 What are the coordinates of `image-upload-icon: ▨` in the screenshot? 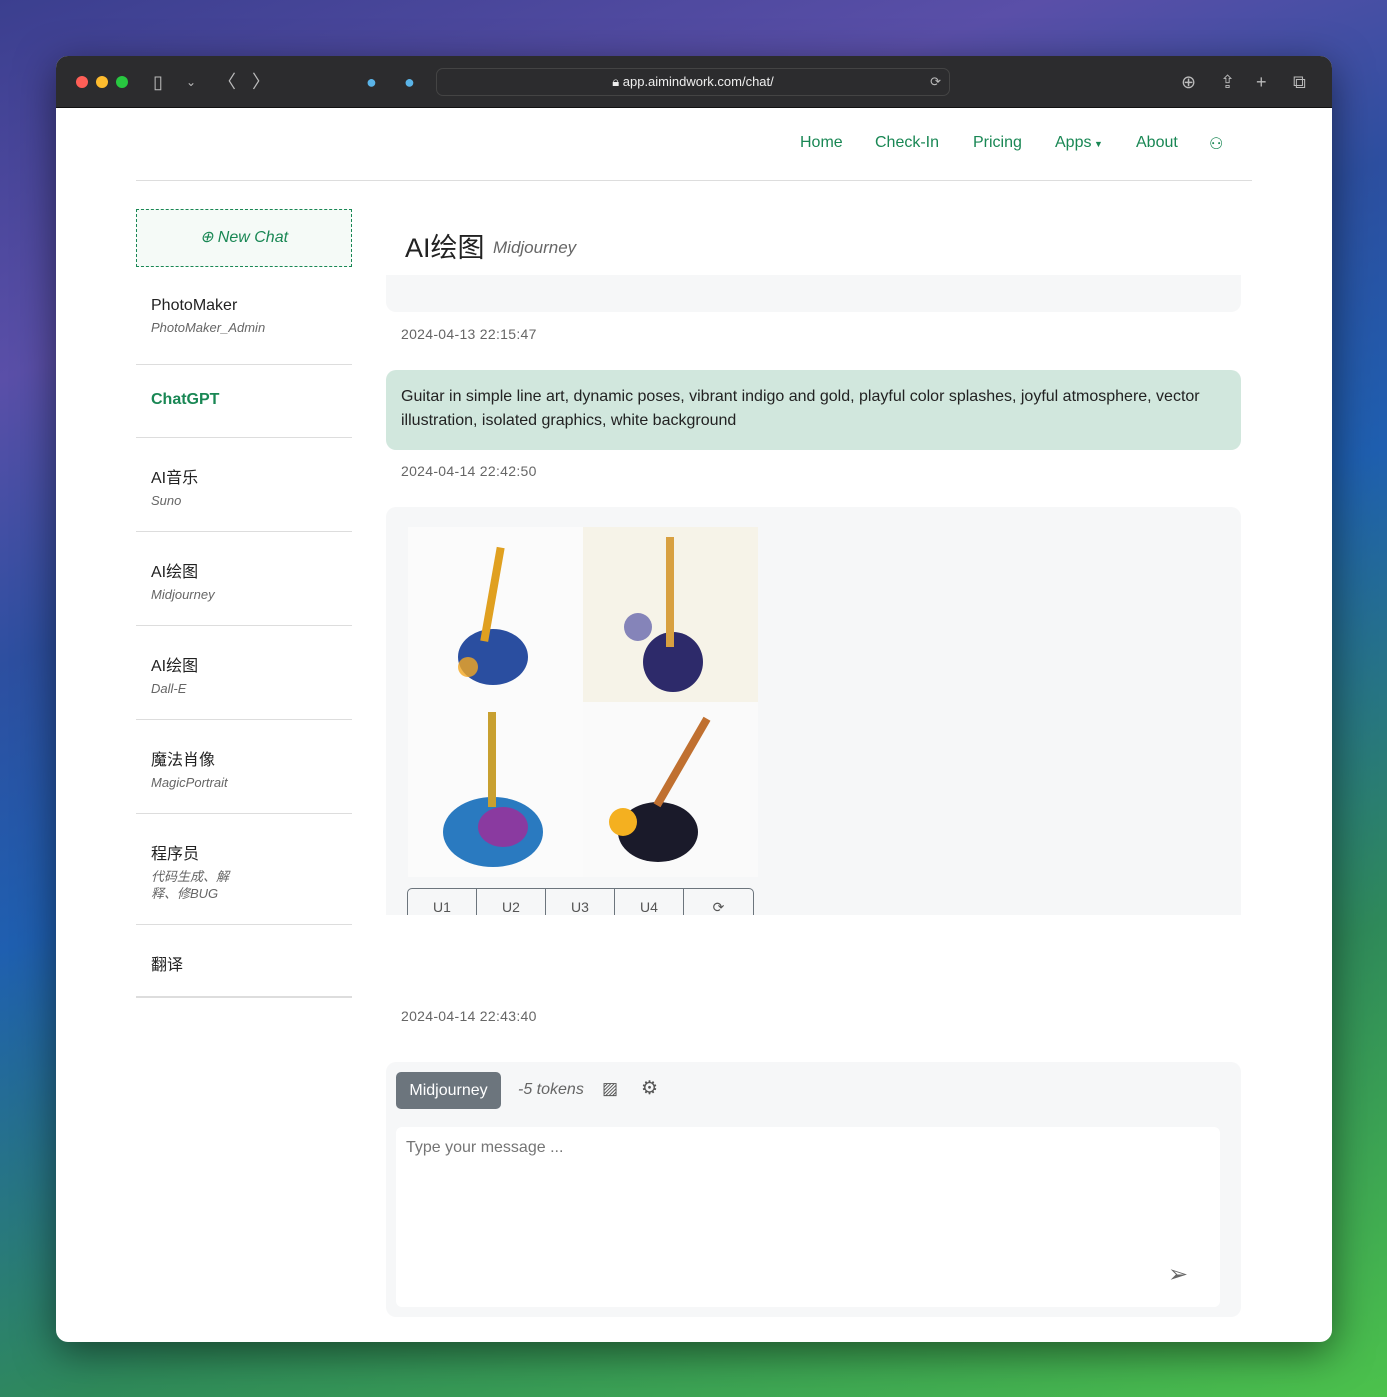 It's located at (610, 1089).